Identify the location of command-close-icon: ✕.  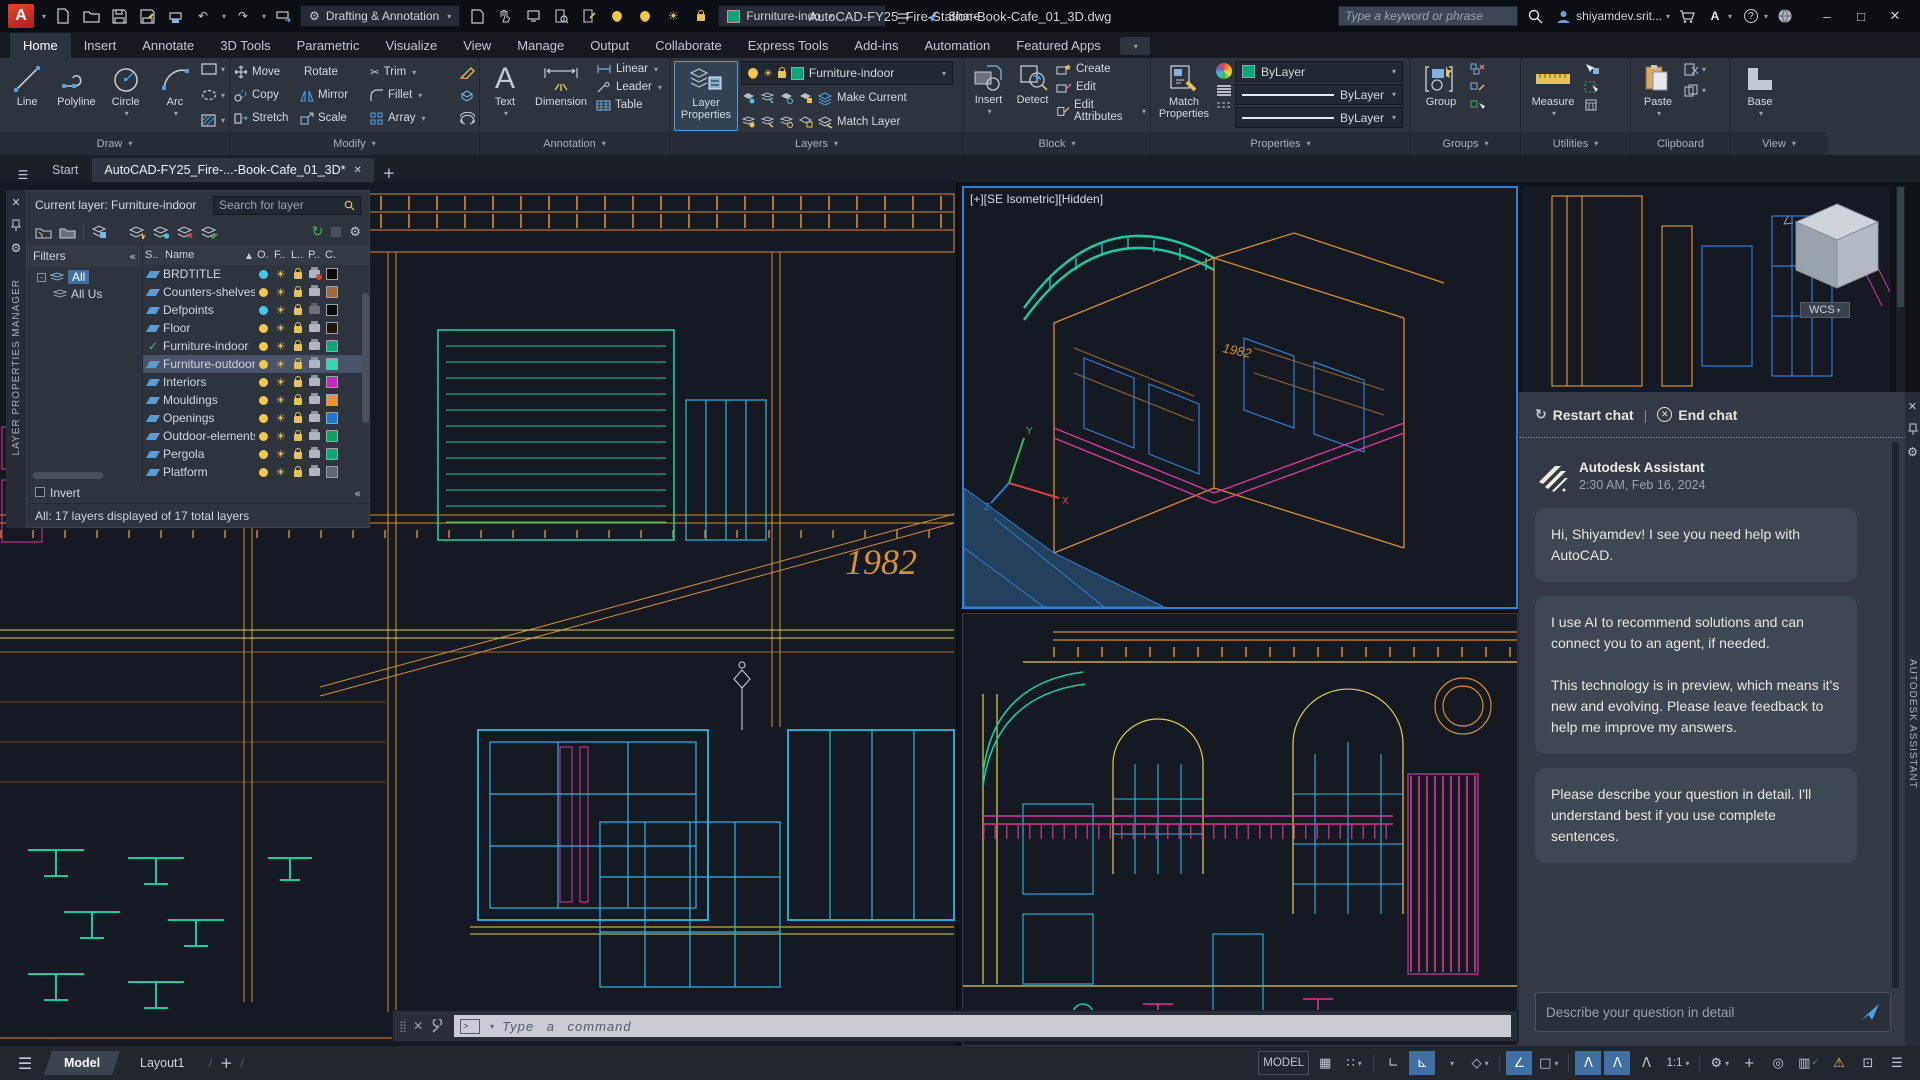
(418, 1026).